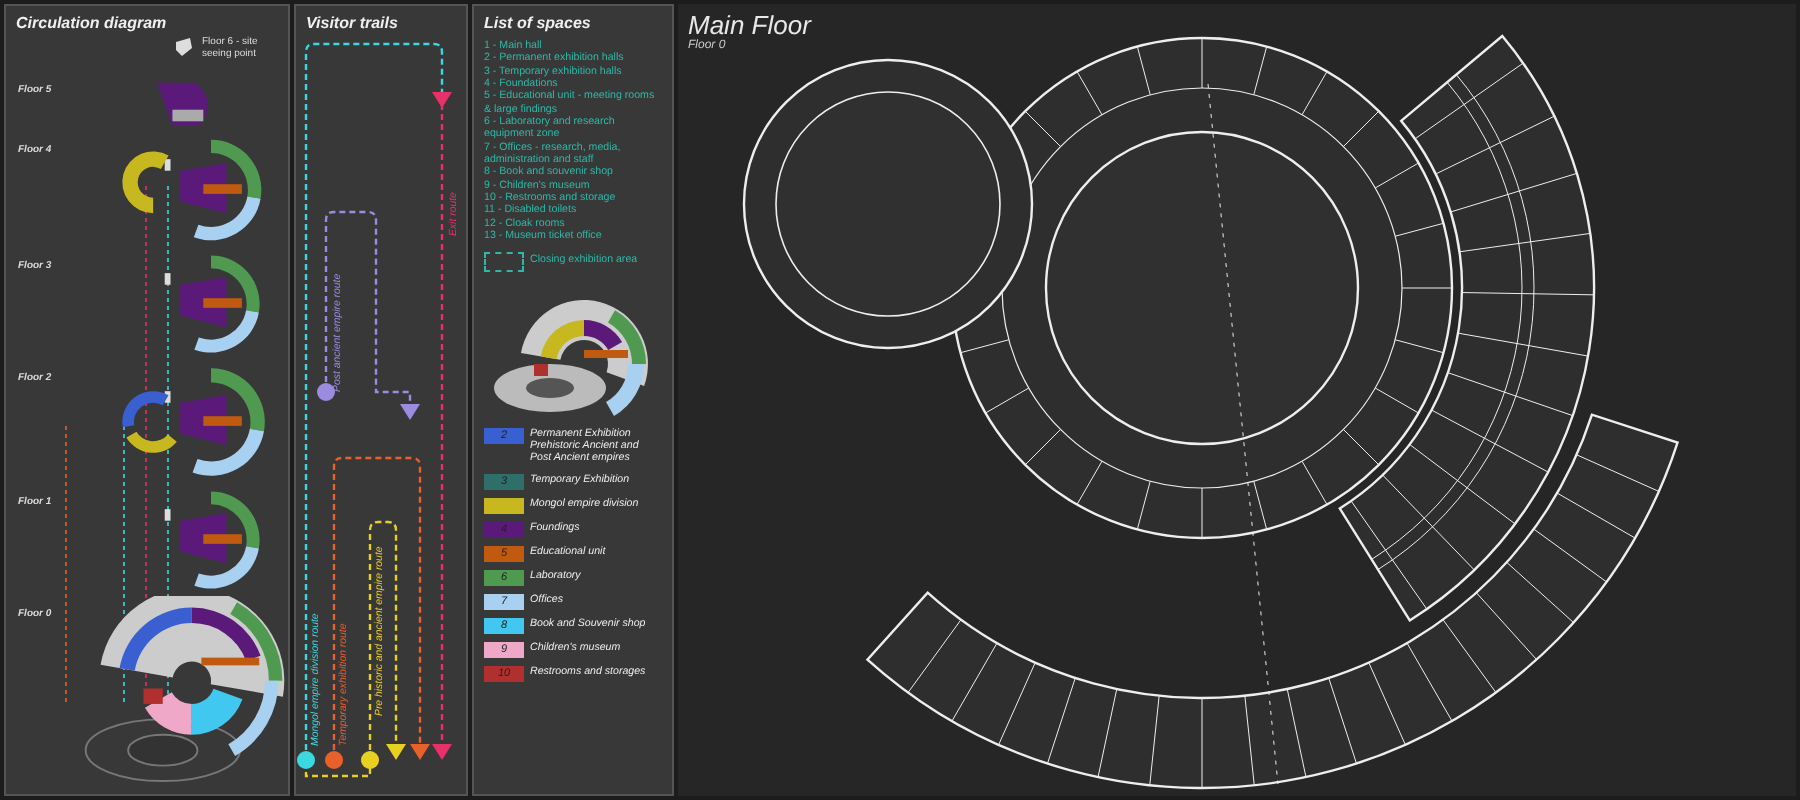  Describe the element at coordinates (749, 25) in the screenshot. I see `plan-title: Main Floor` at that location.